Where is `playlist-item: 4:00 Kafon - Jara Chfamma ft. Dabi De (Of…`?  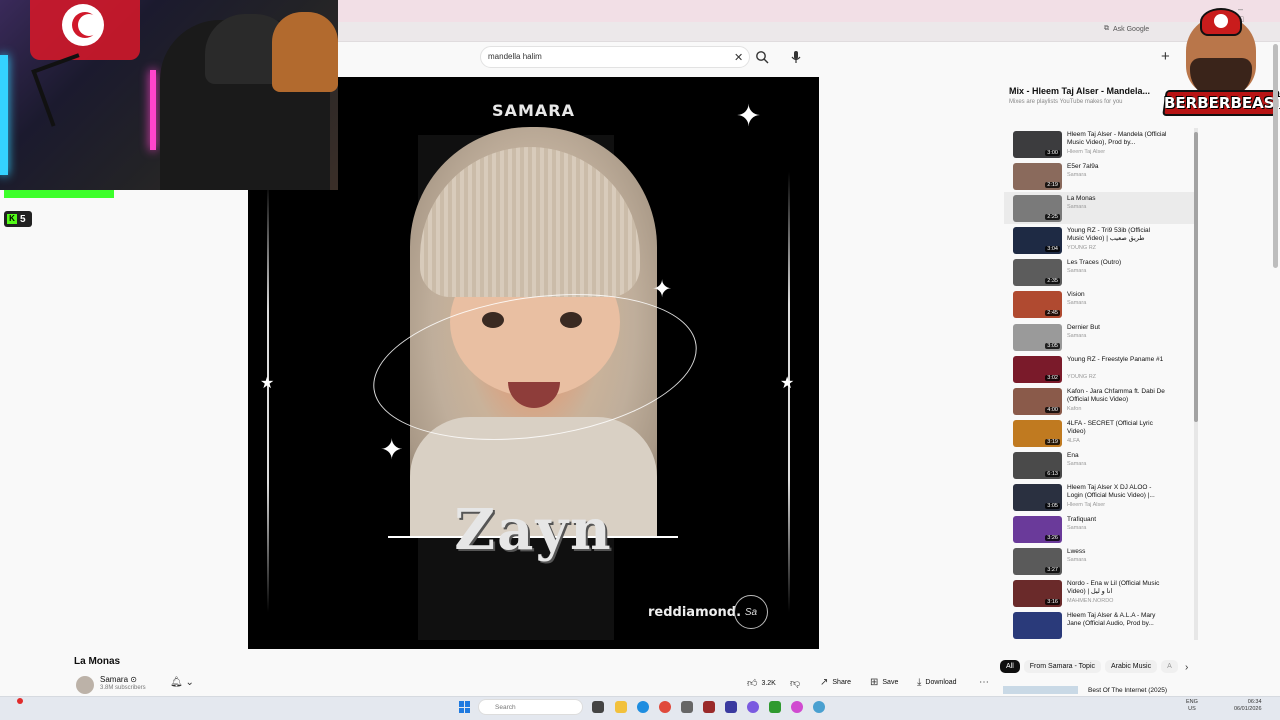 playlist-item: 4:00 Kafon - Jara Chfamma ft. Dabi De (Of… is located at coordinates (1099, 401).